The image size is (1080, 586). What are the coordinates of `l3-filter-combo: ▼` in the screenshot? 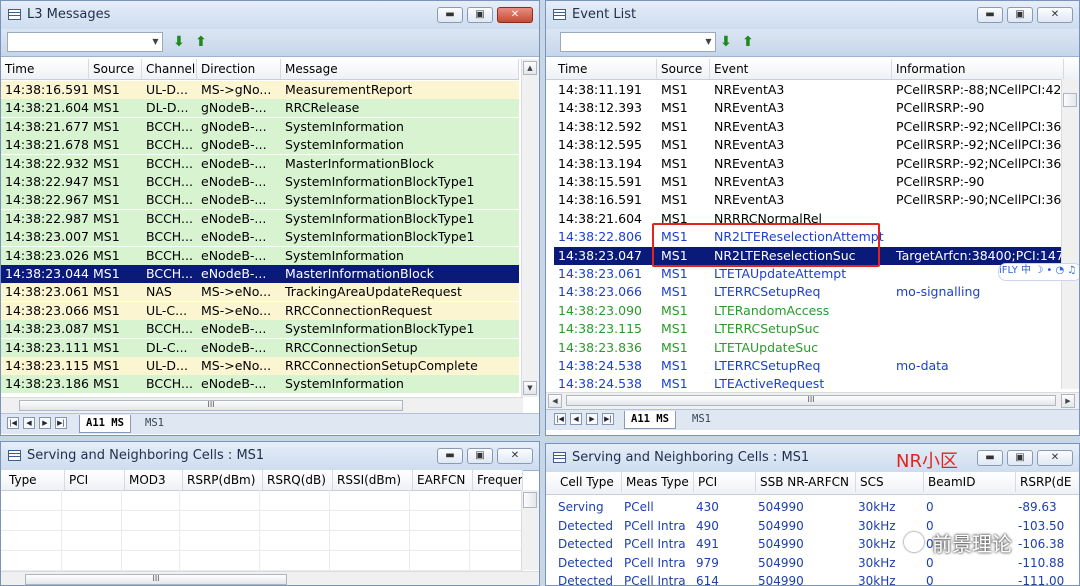 It's located at (85, 42).